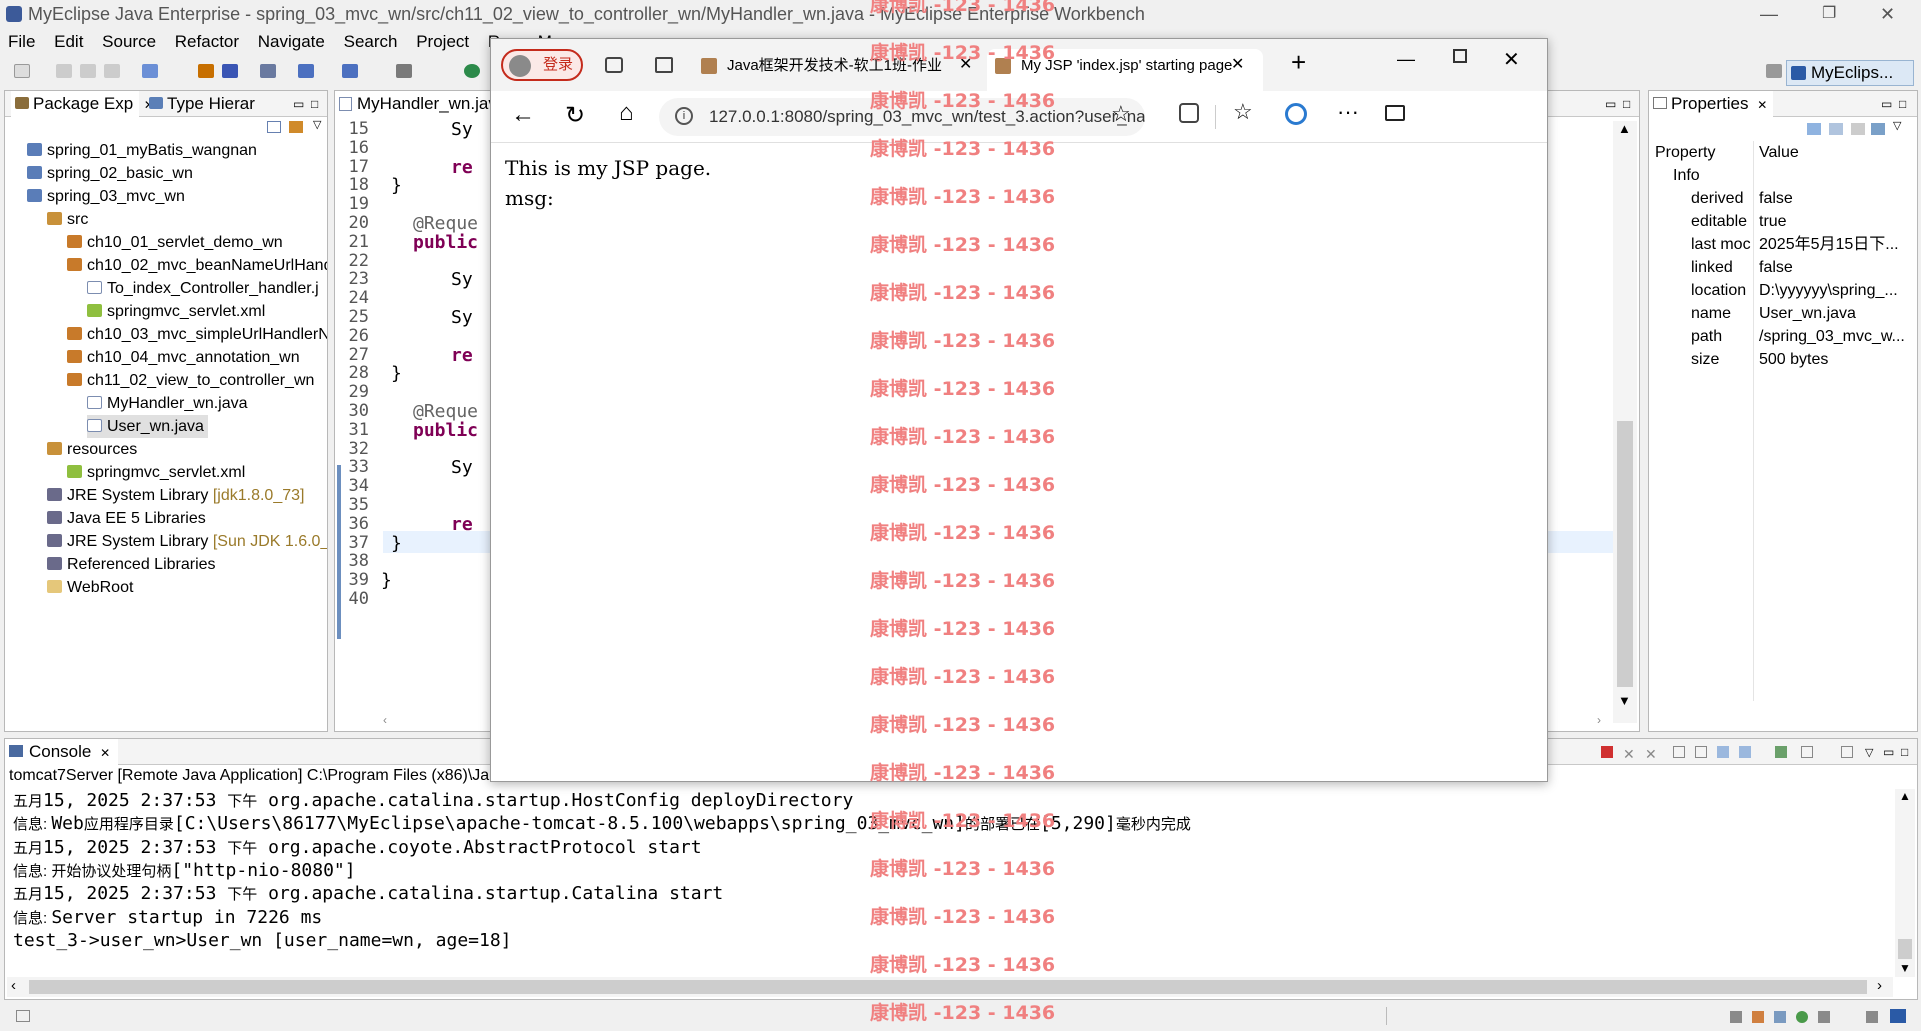 This screenshot has width=1921, height=1031. I want to click on property-value: User_wn.java, so click(1807, 313).